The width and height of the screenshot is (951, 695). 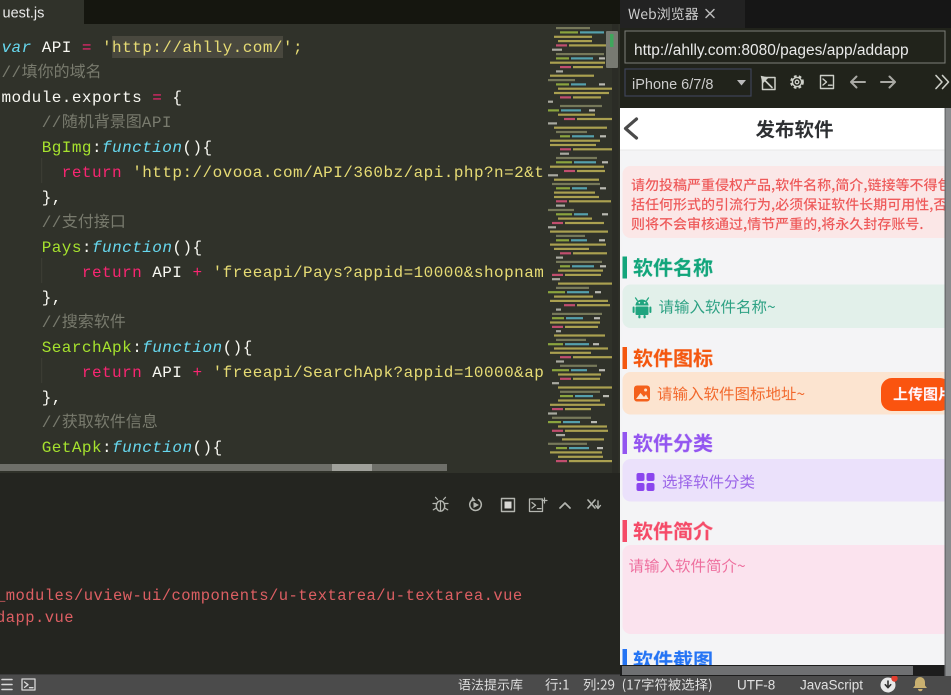 I want to click on svg-text:http://ahlly.com:8080/pages/ap: http://ahlly.com:8080/pages/app/addapp, so click(x=771, y=50).